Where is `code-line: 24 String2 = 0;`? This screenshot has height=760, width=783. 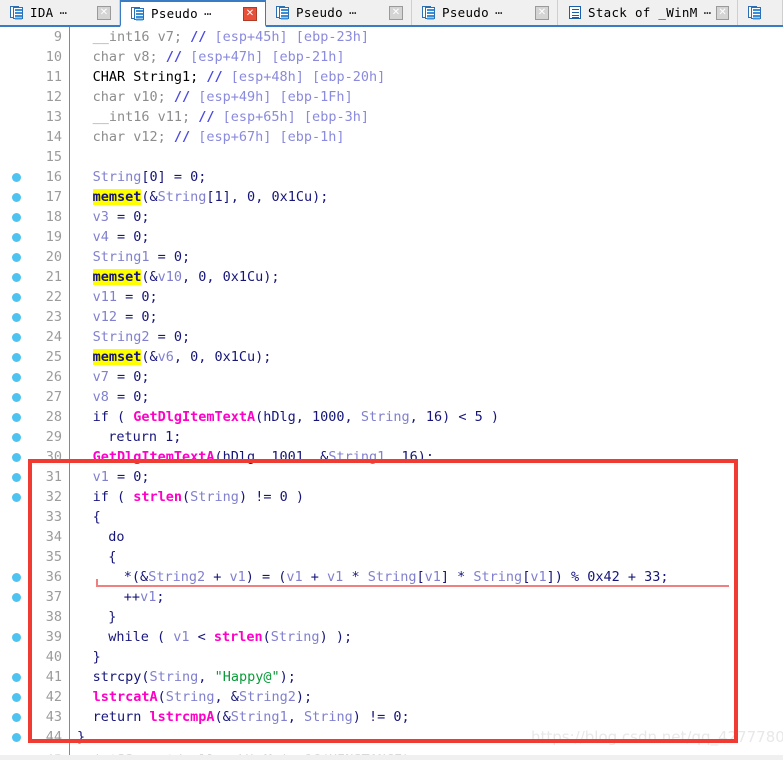
code-line: 24 String2 = 0; is located at coordinates (391, 337).